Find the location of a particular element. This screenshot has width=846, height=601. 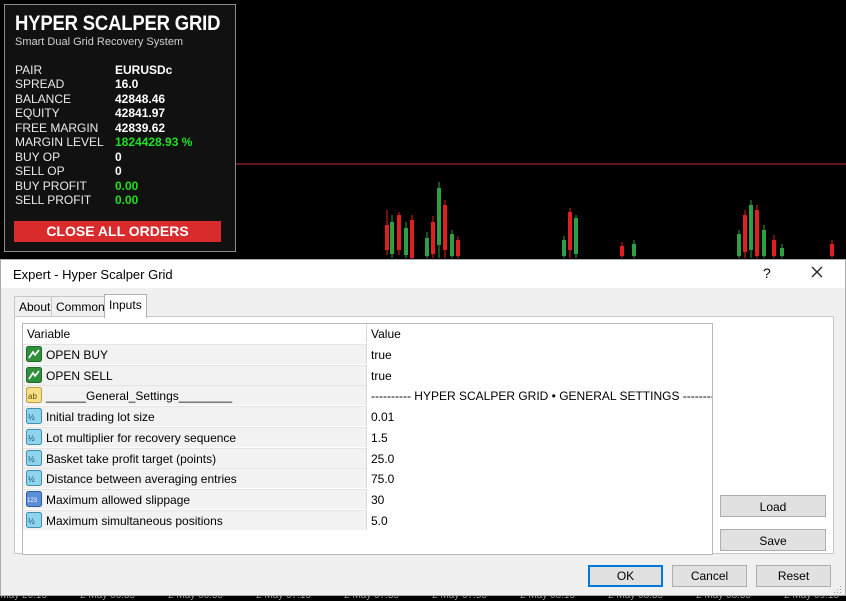

panel-row: SELL OP 0 is located at coordinates (122, 171).